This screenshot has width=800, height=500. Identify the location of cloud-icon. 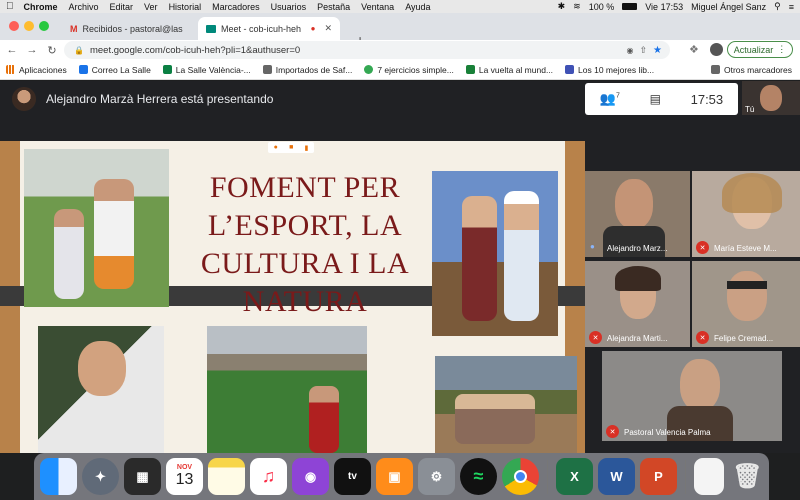
(83, 69).